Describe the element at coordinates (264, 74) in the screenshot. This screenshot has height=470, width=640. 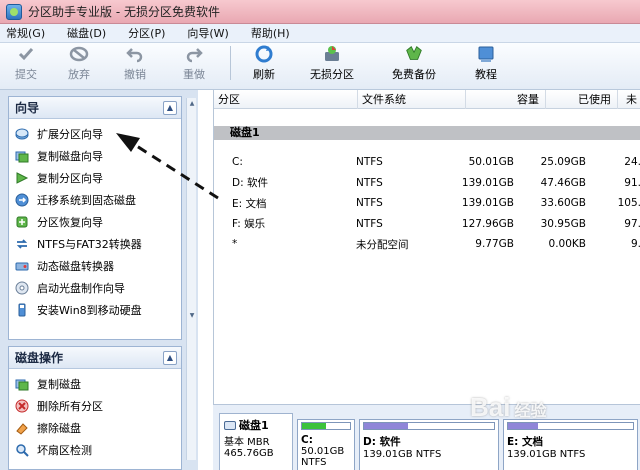
I see `refresh-label: 刷新` at that location.